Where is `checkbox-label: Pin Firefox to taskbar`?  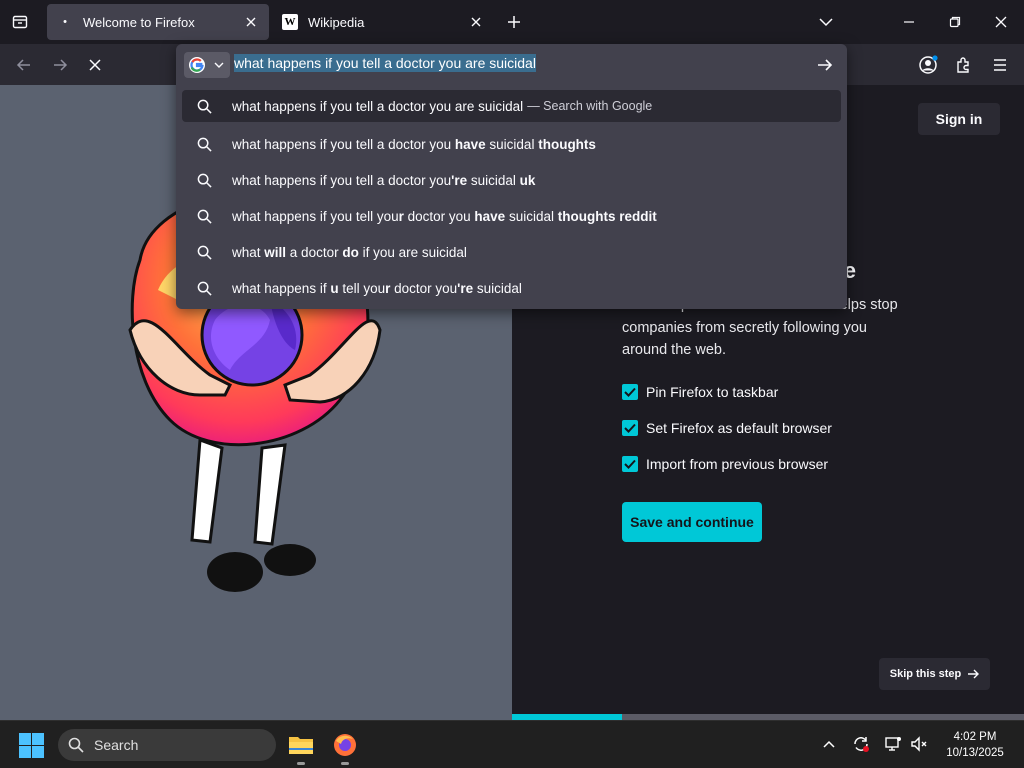
checkbox-label: Pin Firefox to taskbar is located at coordinates (712, 392).